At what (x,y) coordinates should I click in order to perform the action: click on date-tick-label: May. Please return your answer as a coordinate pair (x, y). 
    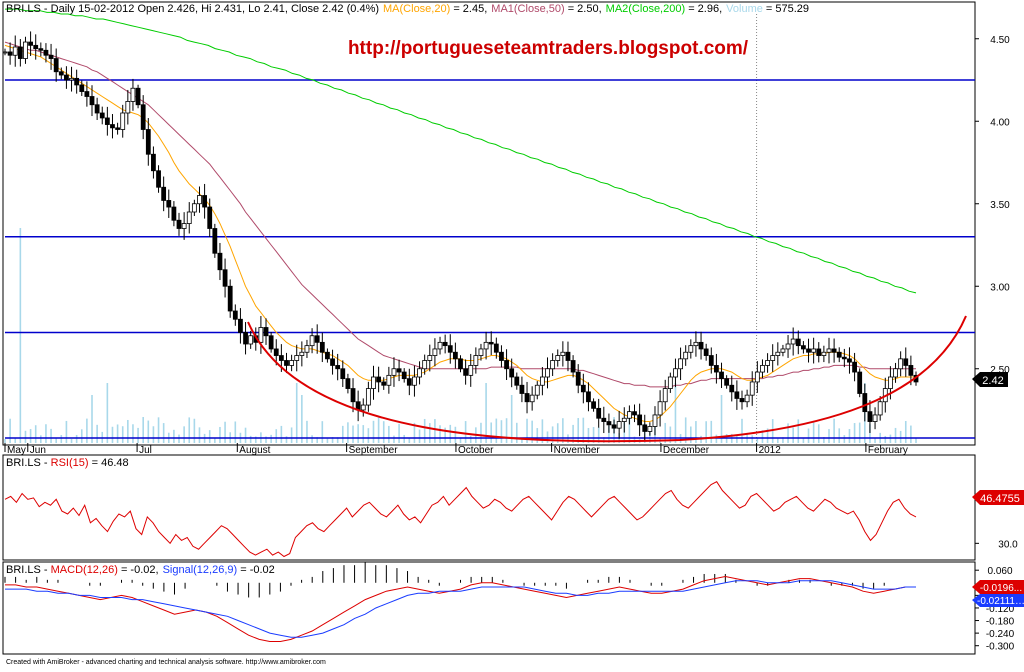
    Looking at the image, I should click on (16, 450).